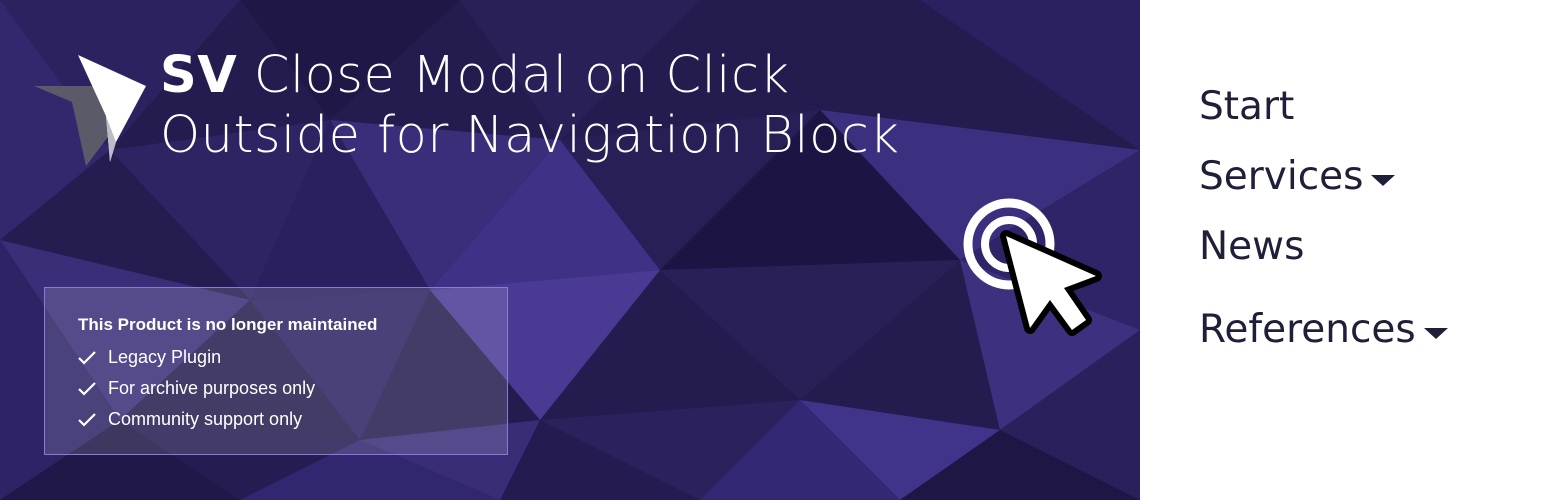  I want to click on nav-item-references: References, so click(1323, 329).